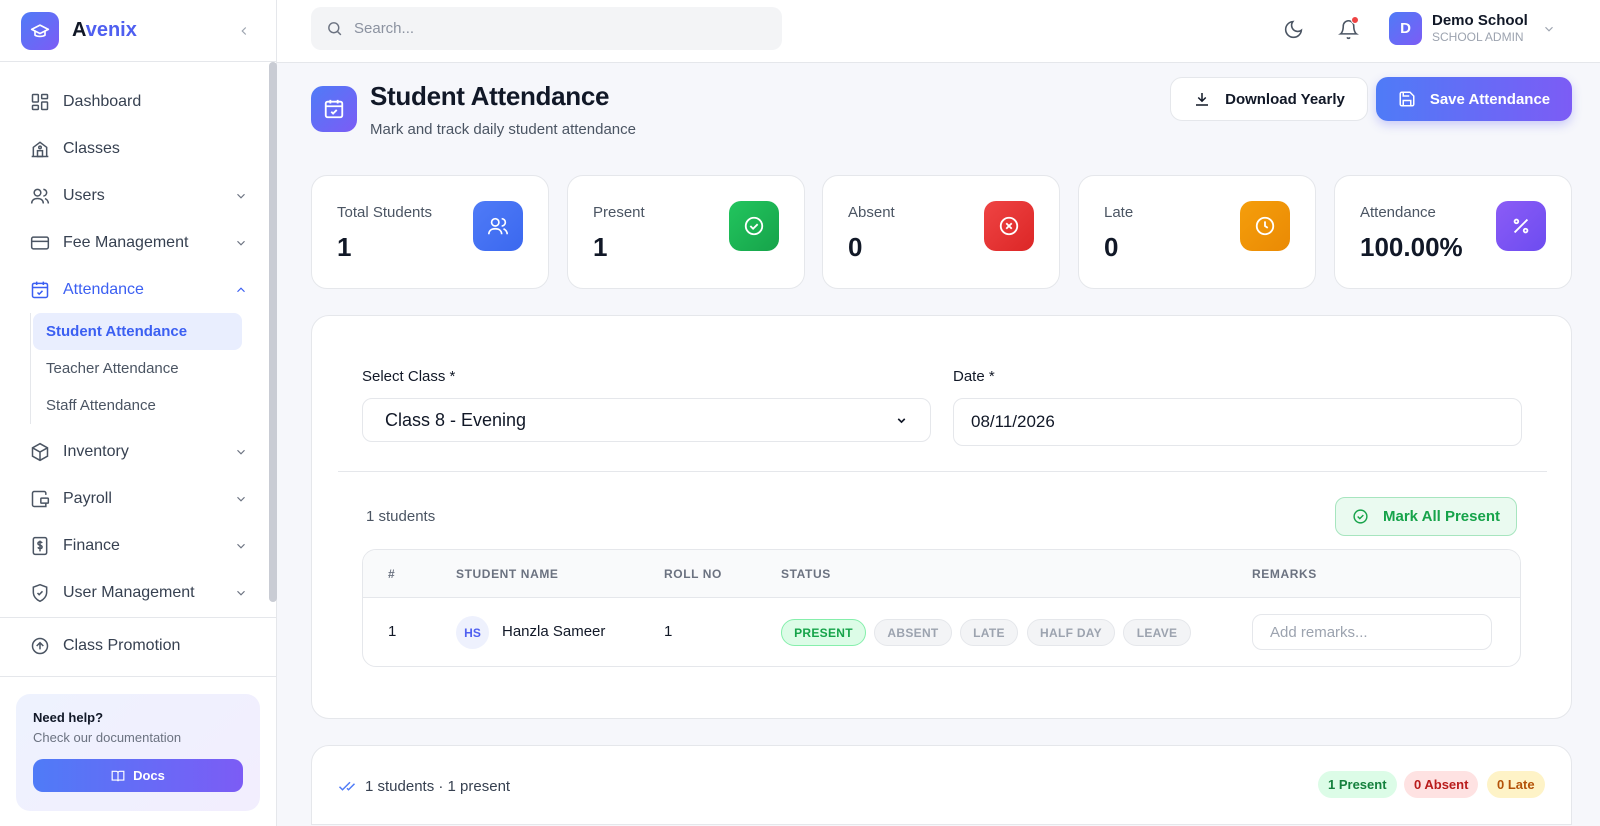  Describe the element at coordinates (1237, 422) in the screenshot. I see `date-field: 08/11/2026` at that location.